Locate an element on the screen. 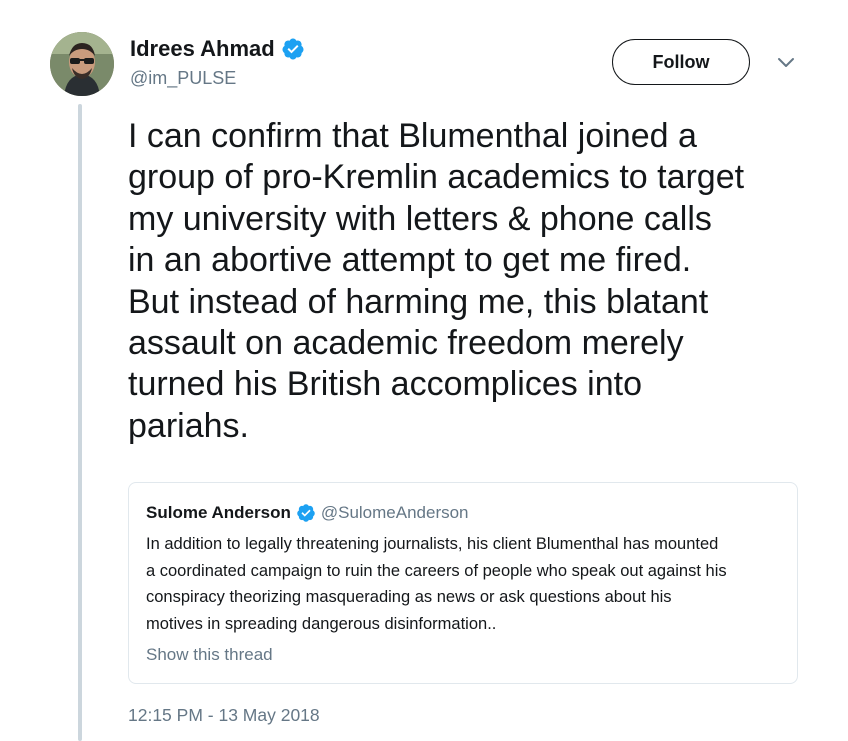 Image resolution: width=848 pixels, height=741 pixels. quoted-author-handle: @SulomeAnderson is located at coordinates (394, 512).